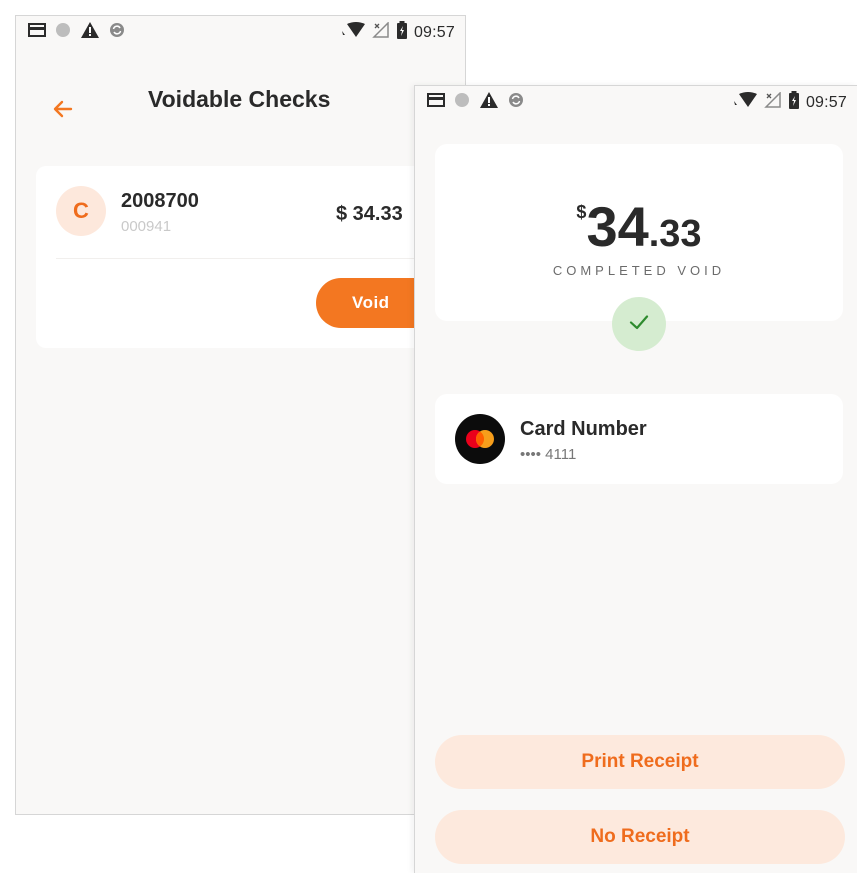 The width and height of the screenshot is (857, 873). What do you see at coordinates (160, 201) in the screenshot?
I see `check-number: 2008700` at bounding box center [160, 201].